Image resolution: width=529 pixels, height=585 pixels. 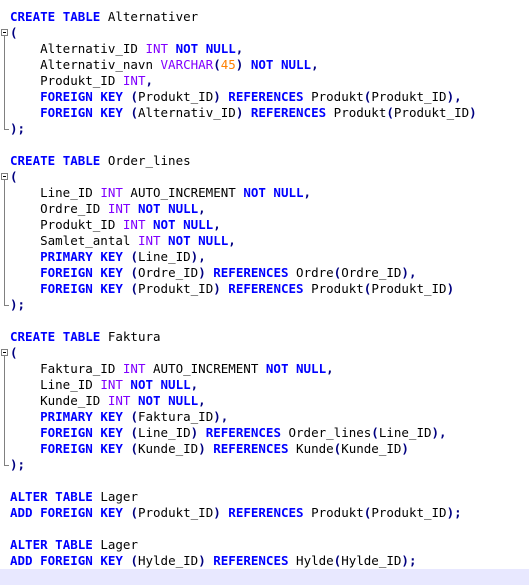 I want to click on code-text: PRIMARY KEY (Line_ID),, so click(x=108, y=257).